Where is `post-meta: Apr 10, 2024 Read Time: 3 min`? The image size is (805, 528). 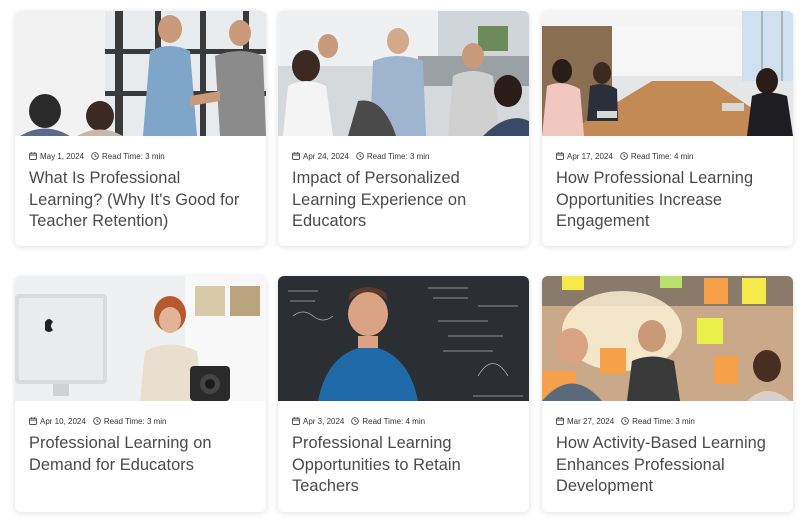 post-meta: Apr 10, 2024 Read Time: 3 min is located at coordinates (140, 413).